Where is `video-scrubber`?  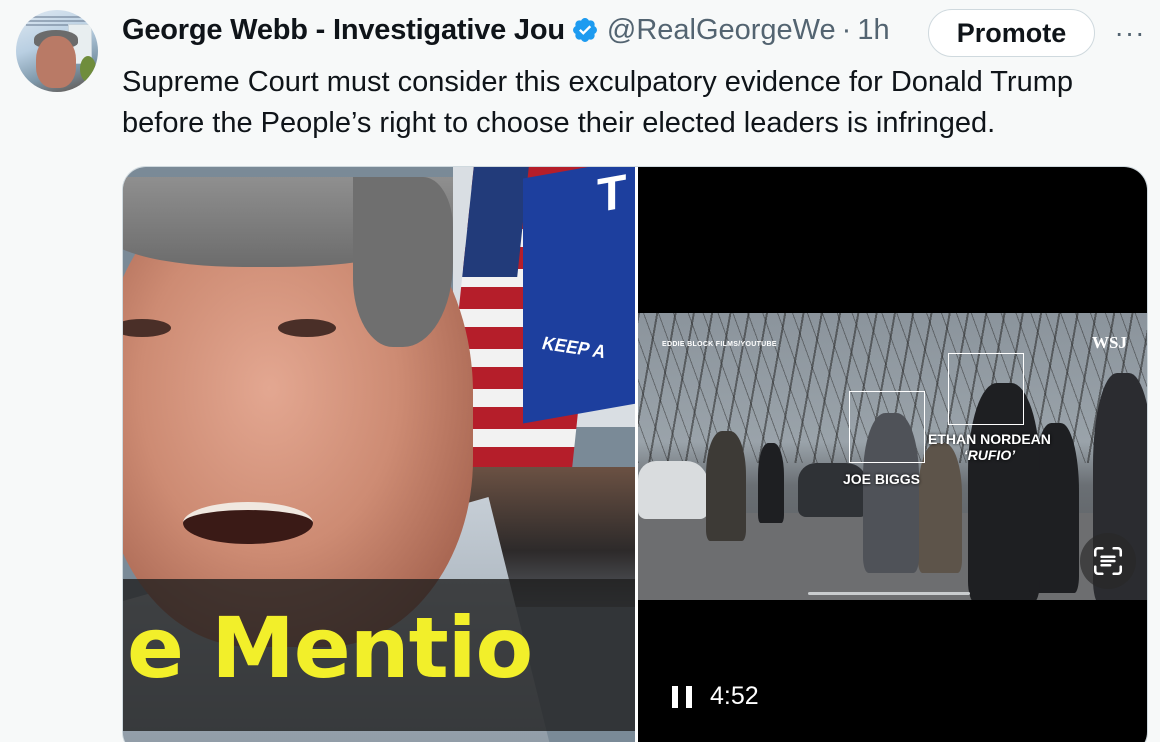
video-scrubber is located at coordinates (889, 593).